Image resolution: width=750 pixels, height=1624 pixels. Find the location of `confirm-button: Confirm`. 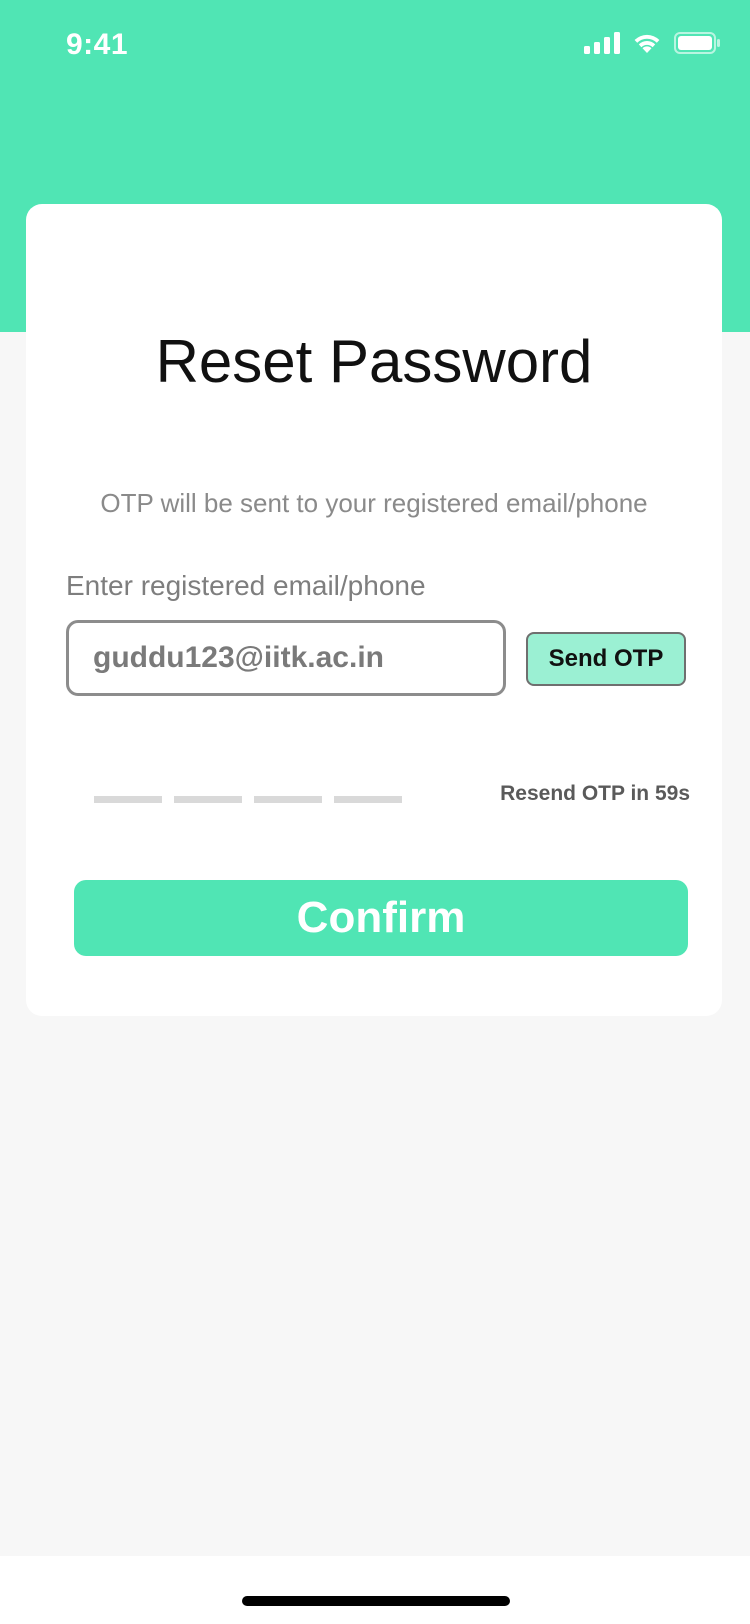

confirm-button: Confirm is located at coordinates (381, 918).